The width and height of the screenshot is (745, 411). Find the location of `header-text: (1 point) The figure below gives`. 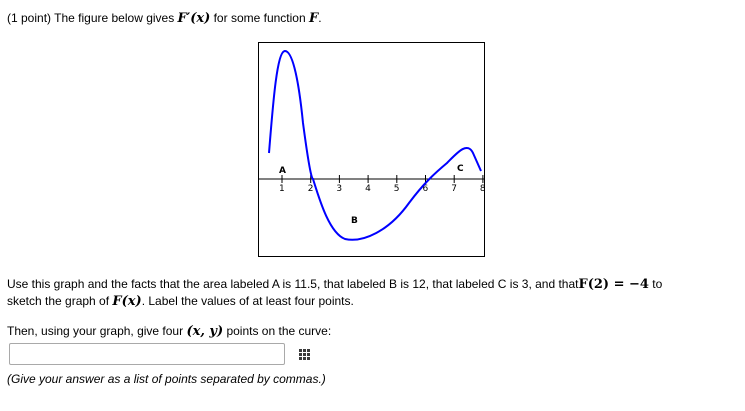

header-text: (1 point) The figure below gives is located at coordinates (92, 18).